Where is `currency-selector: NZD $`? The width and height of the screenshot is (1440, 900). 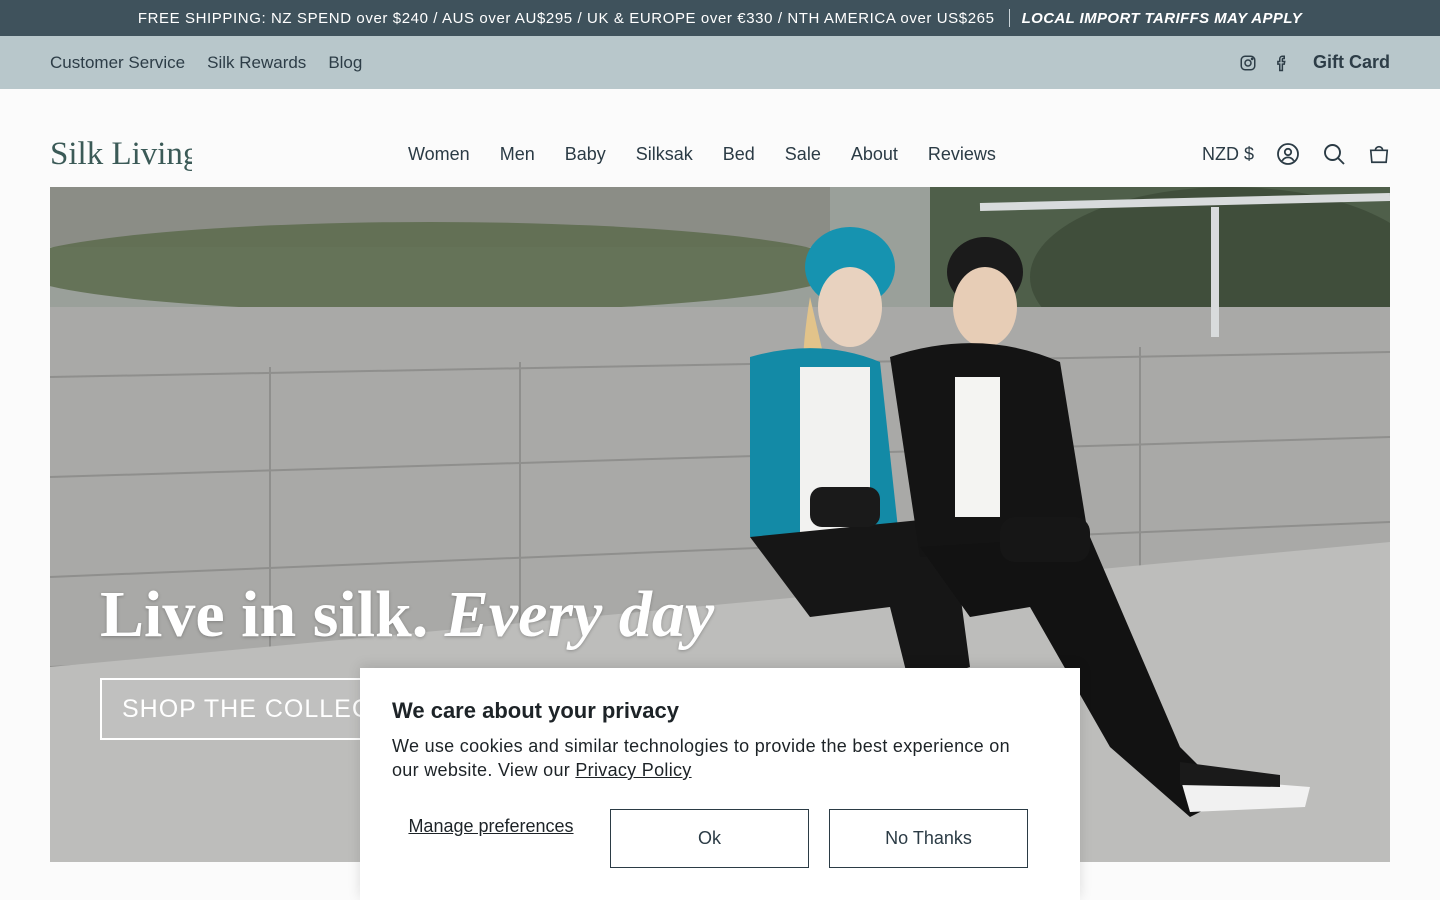
currency-selector: NZD $ is located at coordinates (1228, 154).